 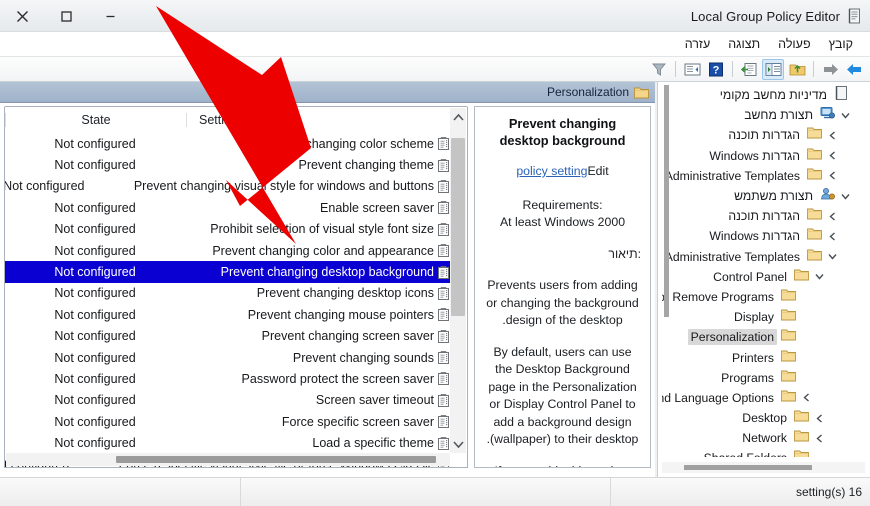 I want to click on menu-view: תצוגה, so click(x=744, y=44).